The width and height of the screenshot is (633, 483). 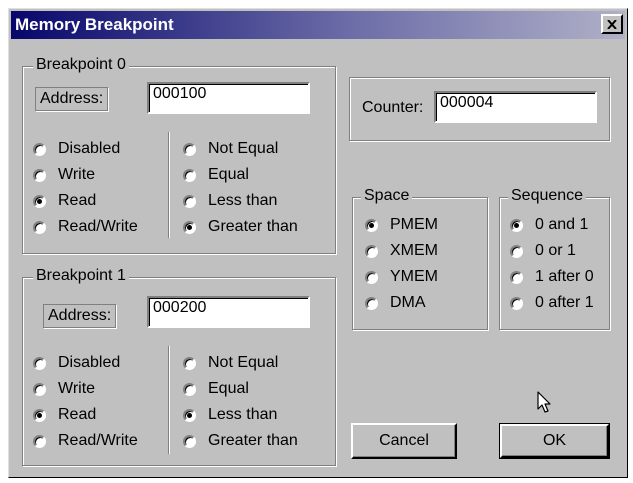 I want to click on cancel-label: Cancel, so click(x=404, y=440).